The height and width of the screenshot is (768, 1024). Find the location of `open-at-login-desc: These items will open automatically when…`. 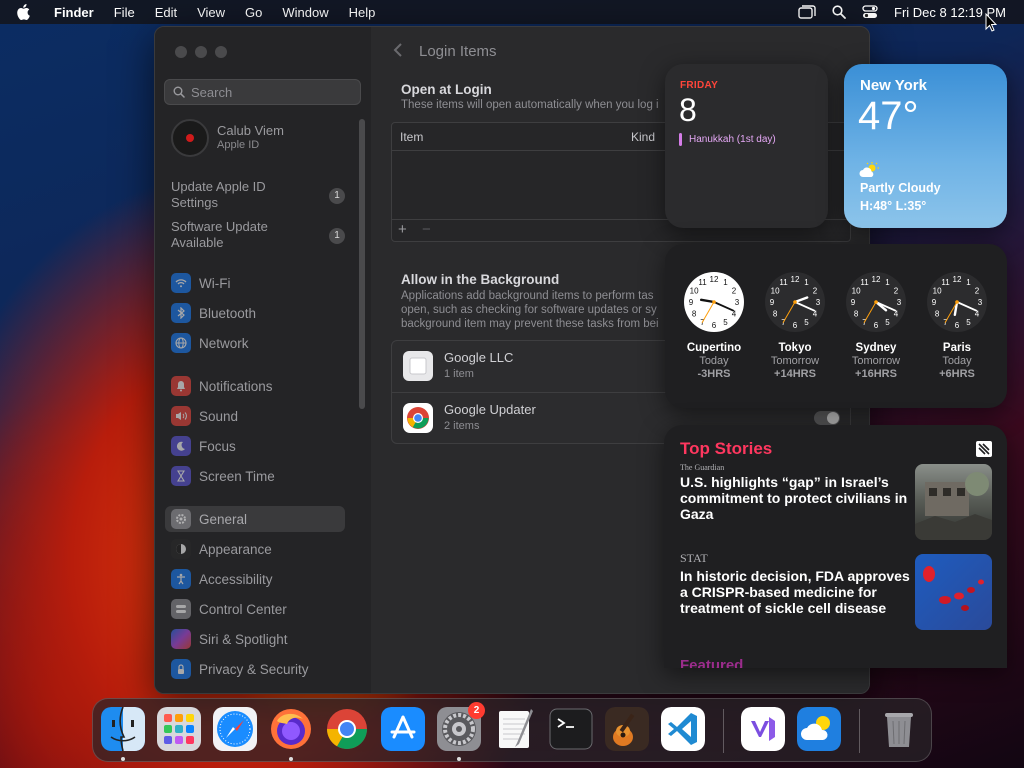

open-at-login-desc: These items will open automatically when… is located at coordinates (530, 105).